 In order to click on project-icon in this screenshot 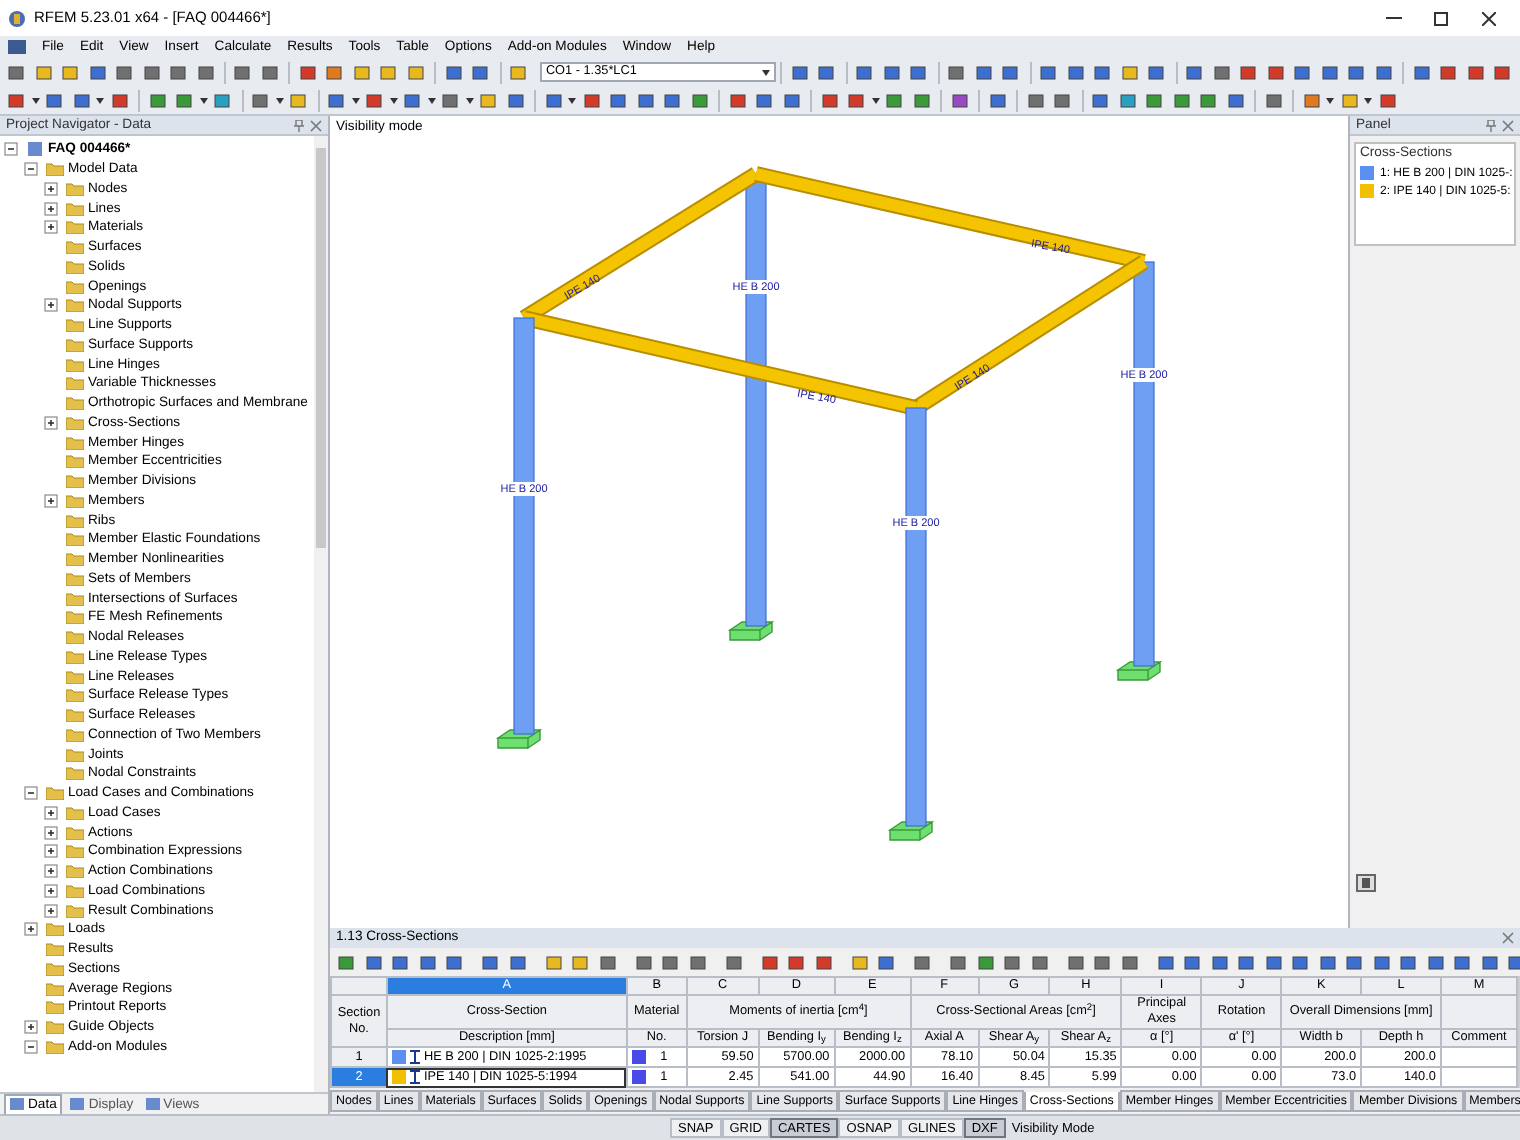, I will do `click(35, 149)`.